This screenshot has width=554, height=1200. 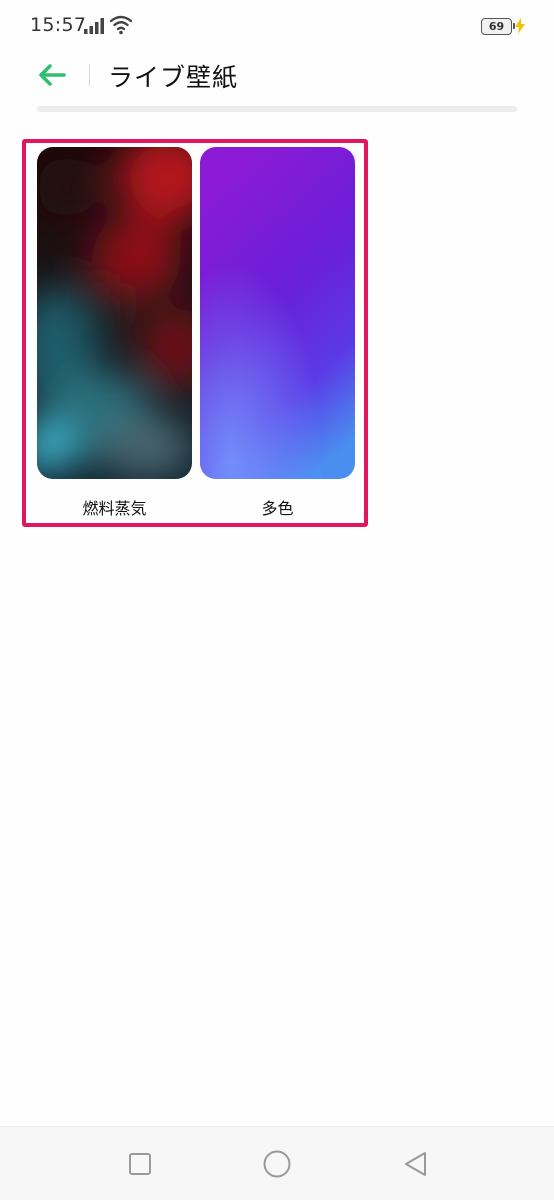 What do you see at coordinates (89, 75) in the screenshot?
I see `header-divider` at bounding box center [89, 75].